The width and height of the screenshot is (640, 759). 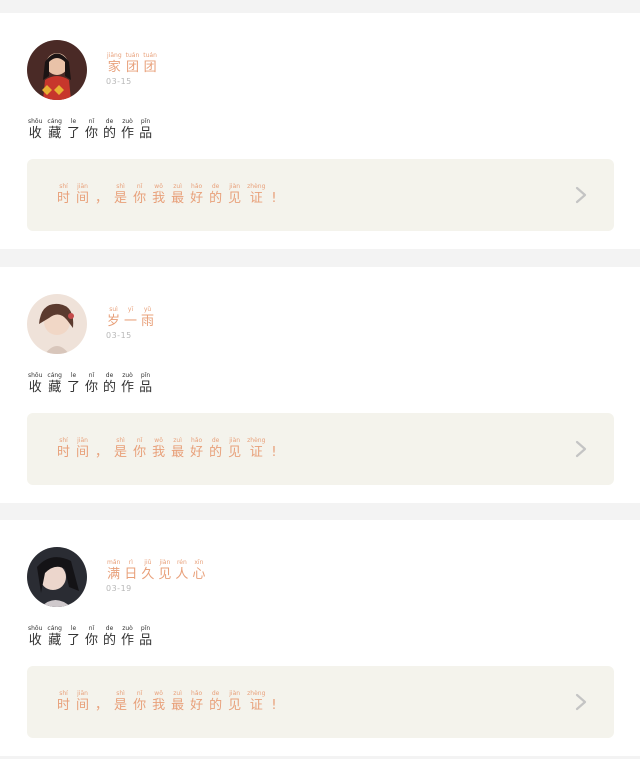 I want to click on name-char: rì 日, so click(x=131, y=570).